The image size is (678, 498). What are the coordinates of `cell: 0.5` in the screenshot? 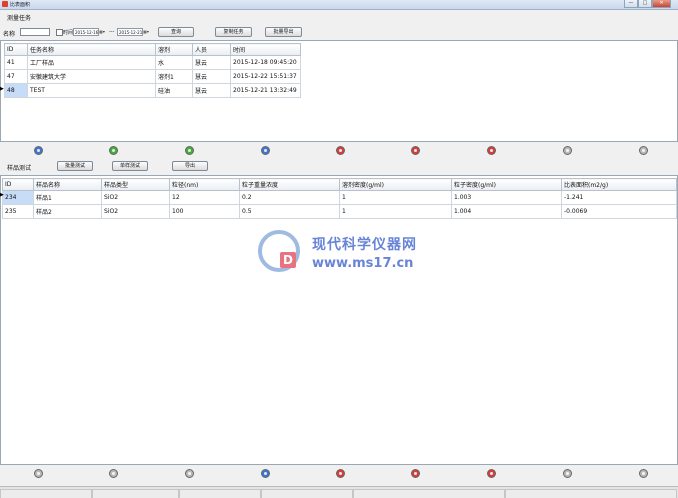 It's located at (289, 211).